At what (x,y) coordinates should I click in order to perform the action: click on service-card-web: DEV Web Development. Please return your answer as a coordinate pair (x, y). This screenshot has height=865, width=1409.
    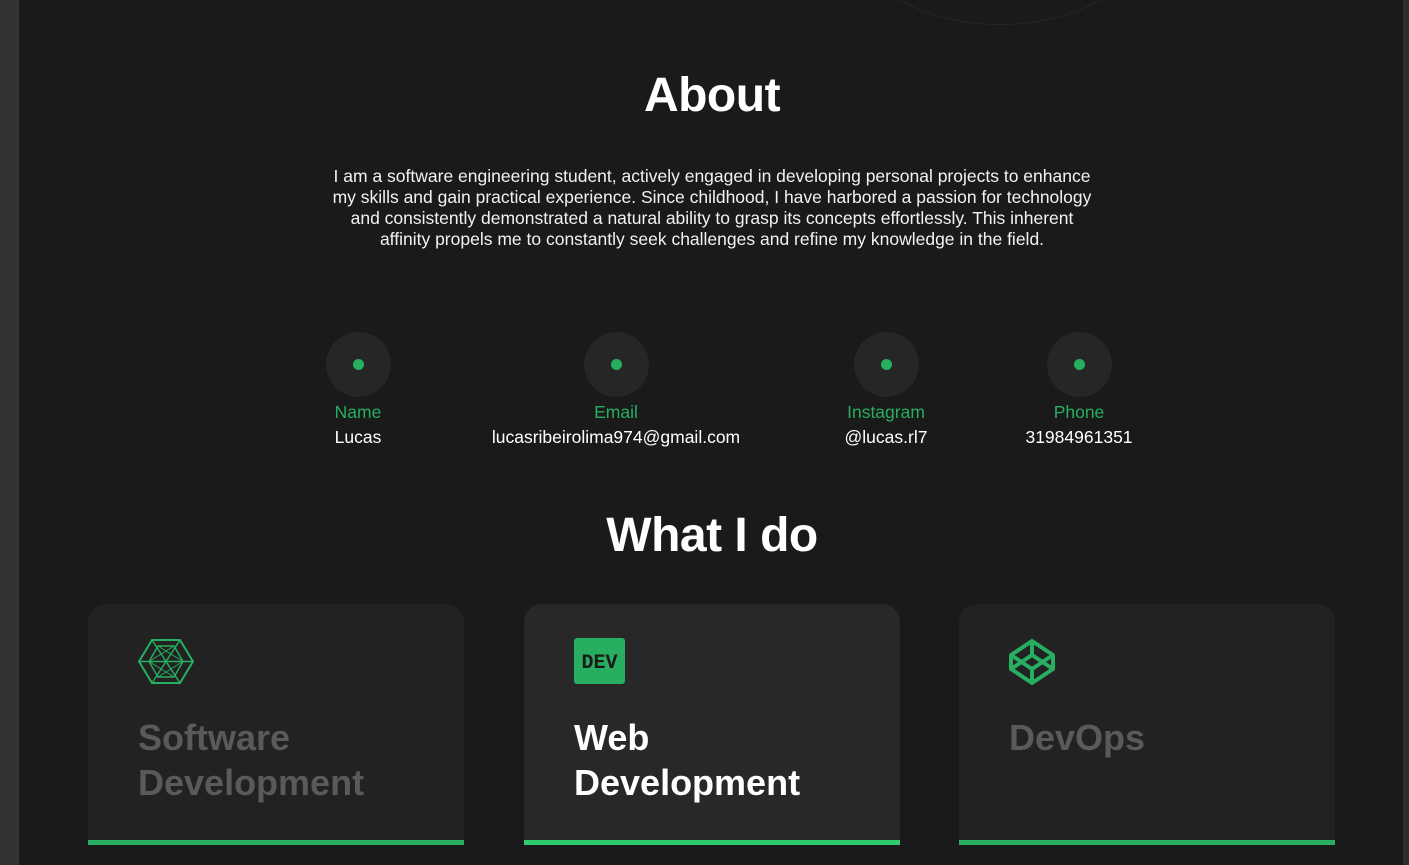
    Looking at the image, I should click on (712, 724).